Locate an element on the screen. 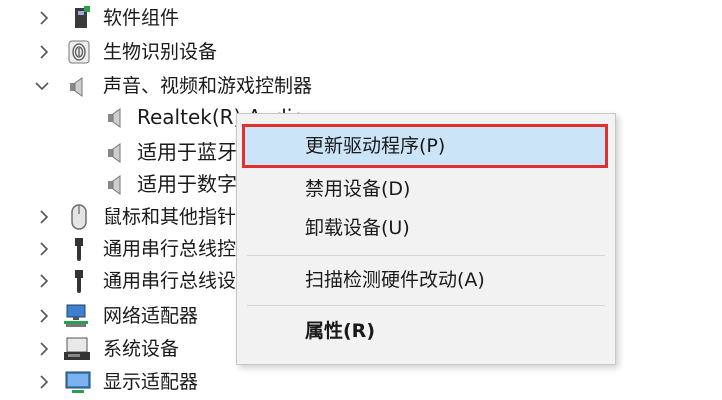 The height and width of the screenshot is (400, 722). tree-item-label: 显示适配器 is located at coordinates (151, 382).